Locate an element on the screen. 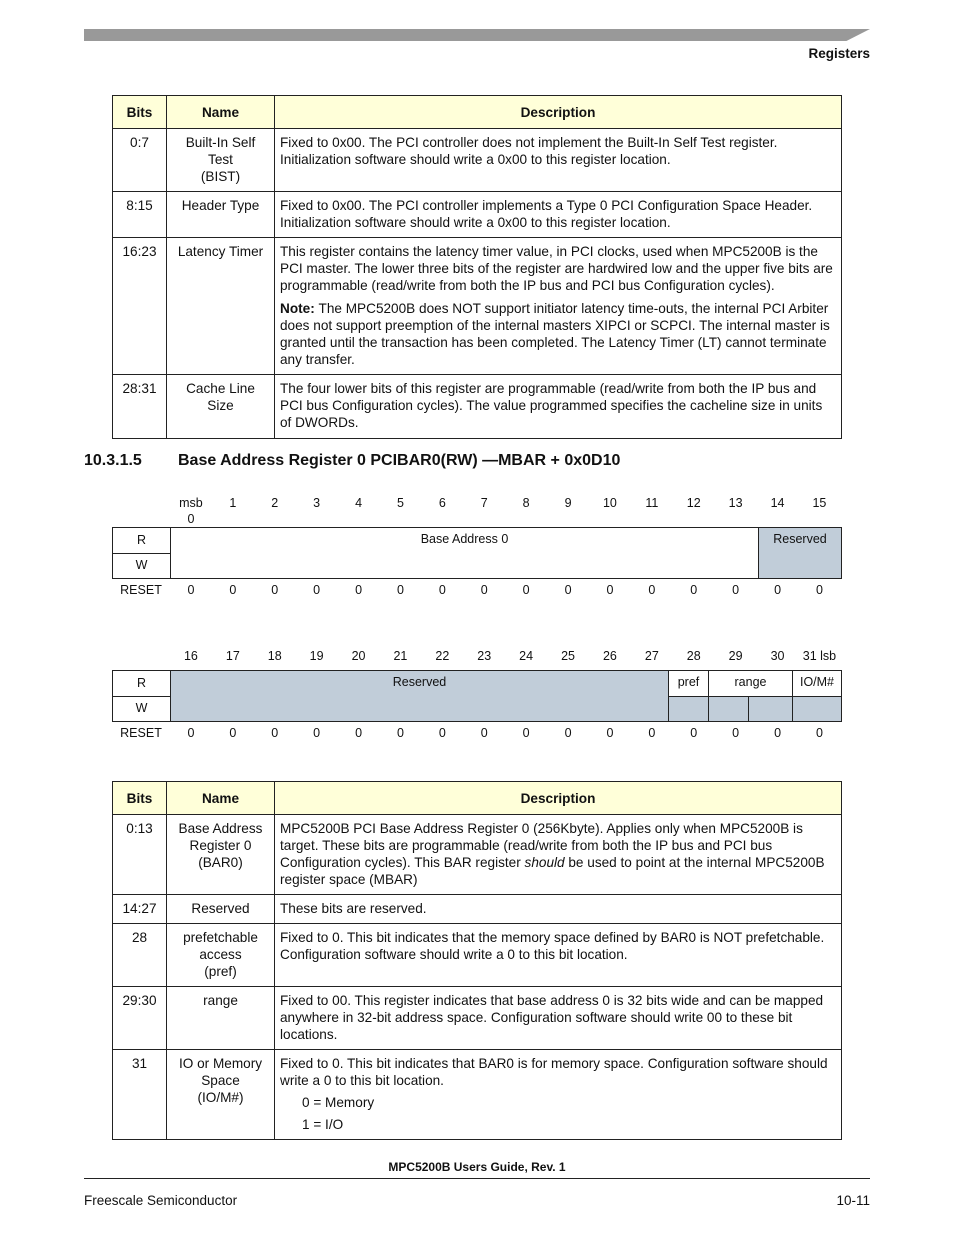 Image resolution: width=954 pixels, height=1235 pixels. section-number: 10.3.1.5 is located at coordinates (113, 460).